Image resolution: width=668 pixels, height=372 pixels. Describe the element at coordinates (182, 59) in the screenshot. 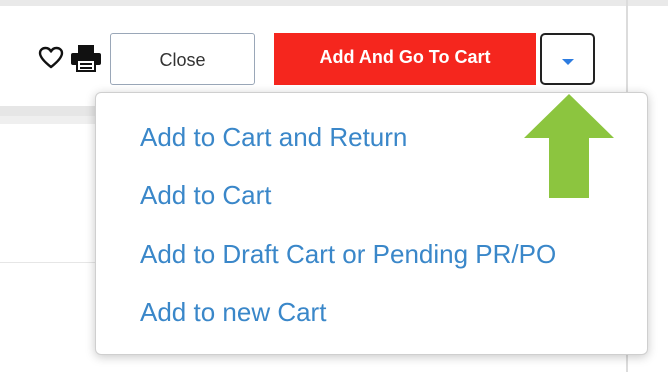

I see `close-button: Close` at that location.